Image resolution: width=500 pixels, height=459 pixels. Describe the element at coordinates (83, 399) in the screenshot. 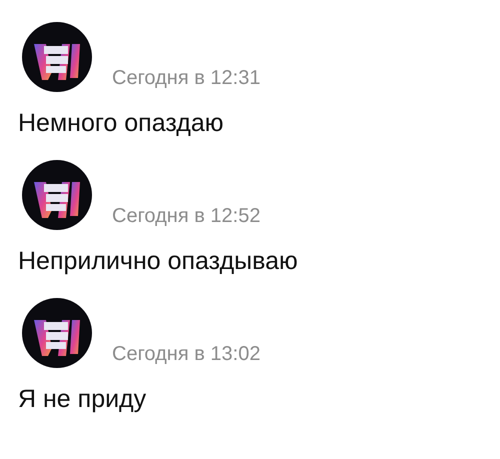

I see `message-text: Я не приду` at that location.